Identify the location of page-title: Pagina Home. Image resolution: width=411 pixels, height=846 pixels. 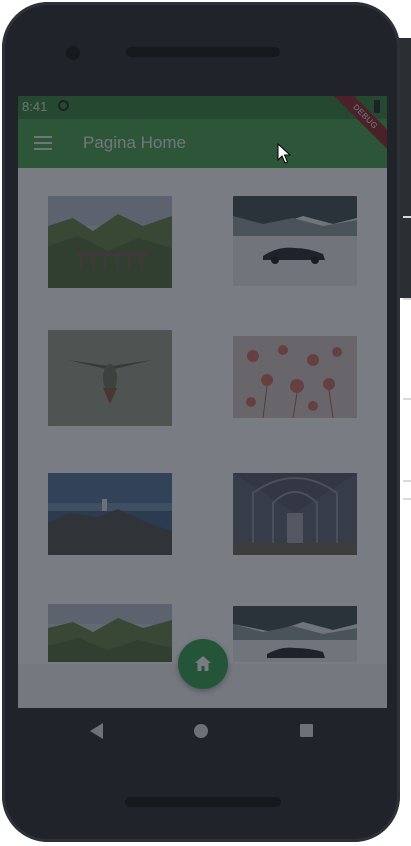
(135, 142).